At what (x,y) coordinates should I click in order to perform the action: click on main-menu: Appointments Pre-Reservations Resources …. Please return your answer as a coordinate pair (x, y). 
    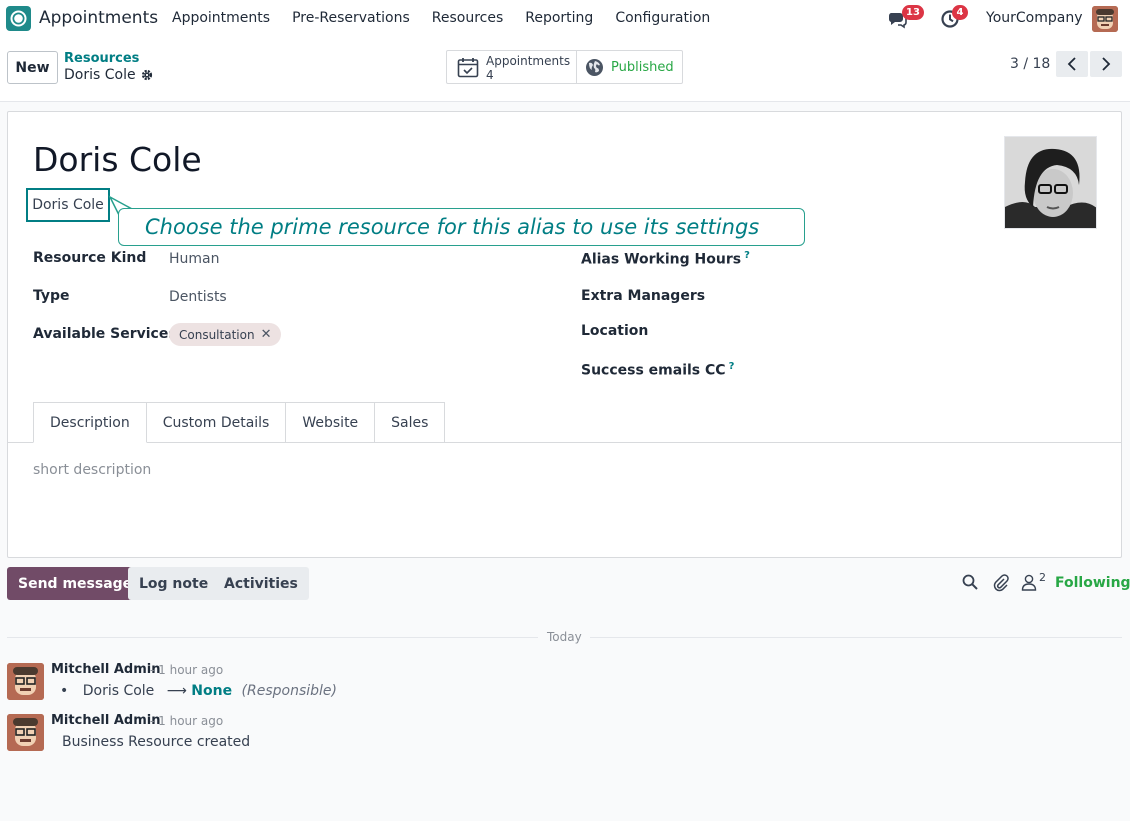
    Looking at the image, I should click on (452, 18).